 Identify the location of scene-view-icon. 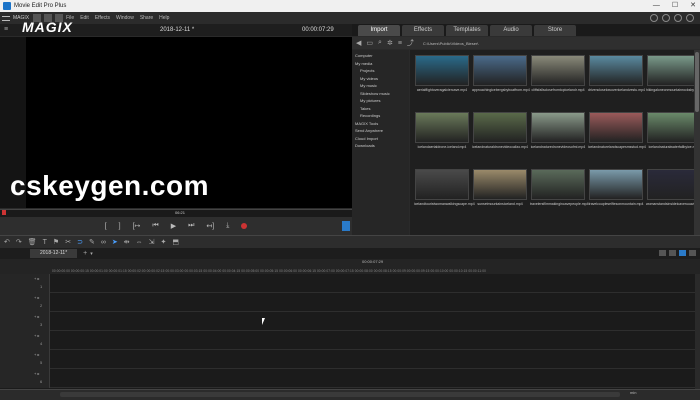
(672, 253).